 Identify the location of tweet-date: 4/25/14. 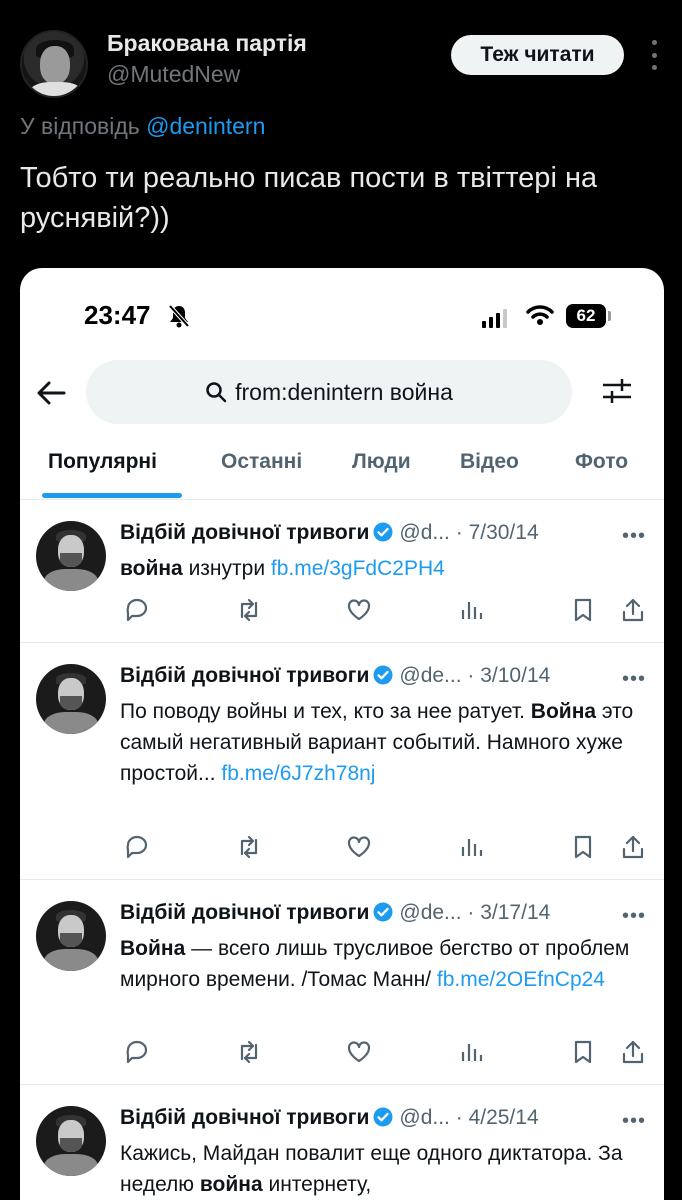
(504, 1117).